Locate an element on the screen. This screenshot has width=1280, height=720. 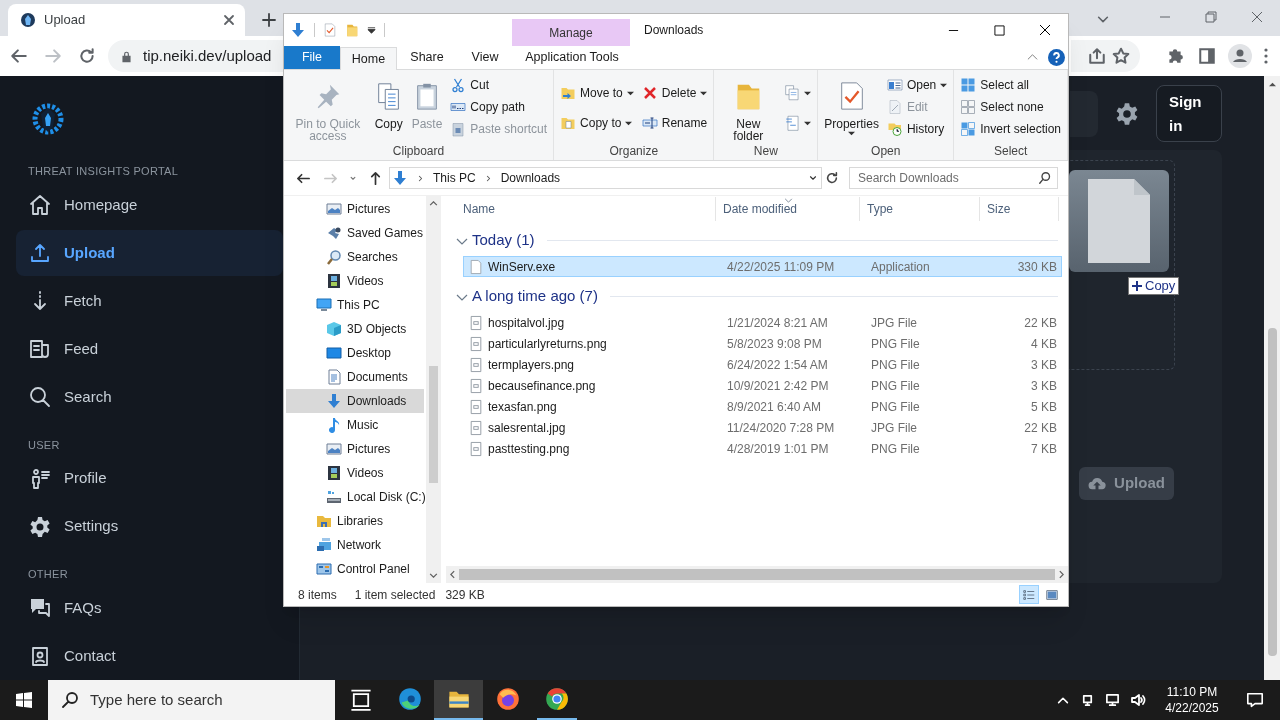
share-icon is located at coordinates (1097, 56).